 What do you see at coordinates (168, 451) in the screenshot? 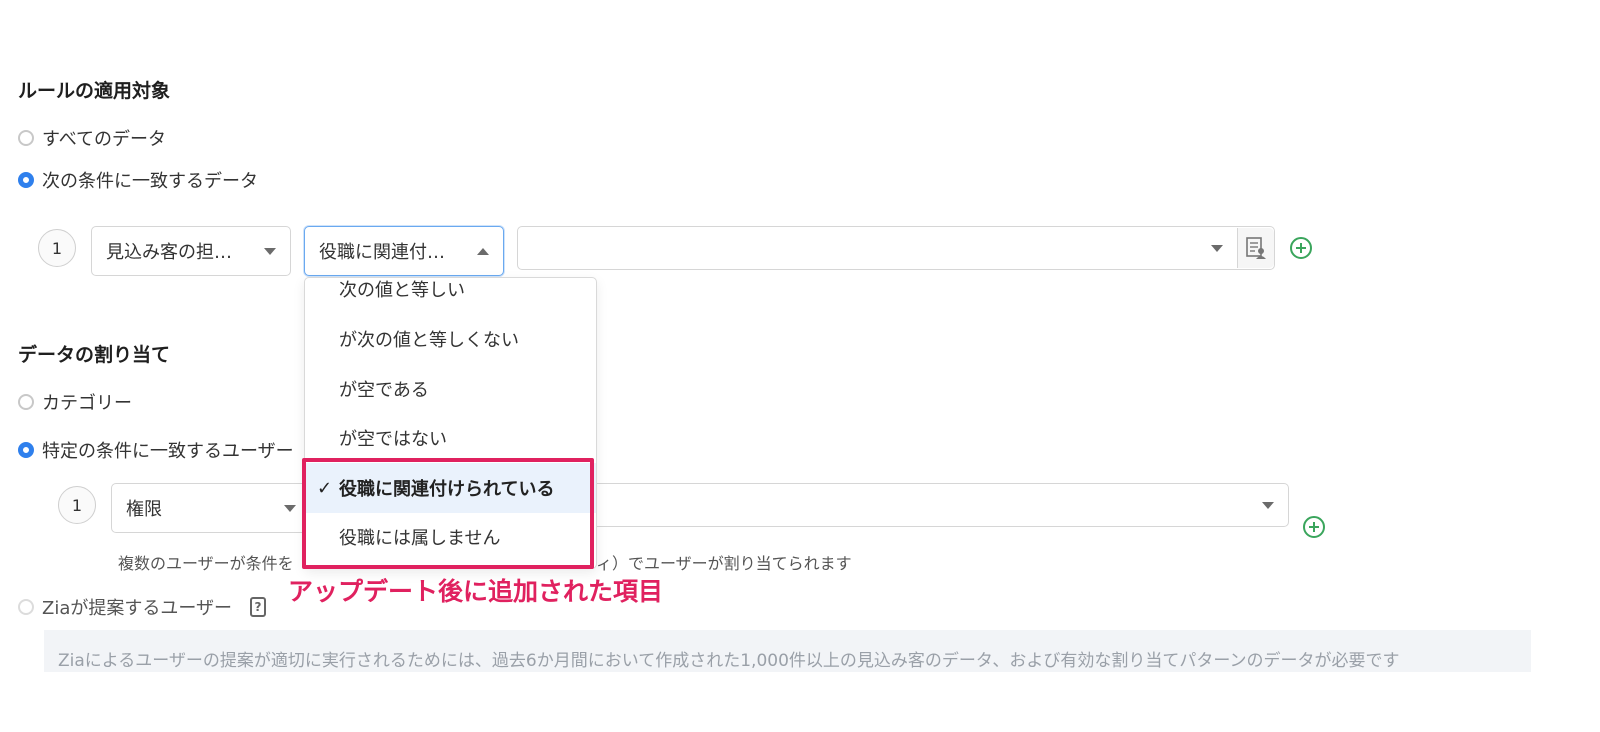
I see `radio-specific-users-label: 特定の条件に一致するユーザー` at bounding box center [168, 451].